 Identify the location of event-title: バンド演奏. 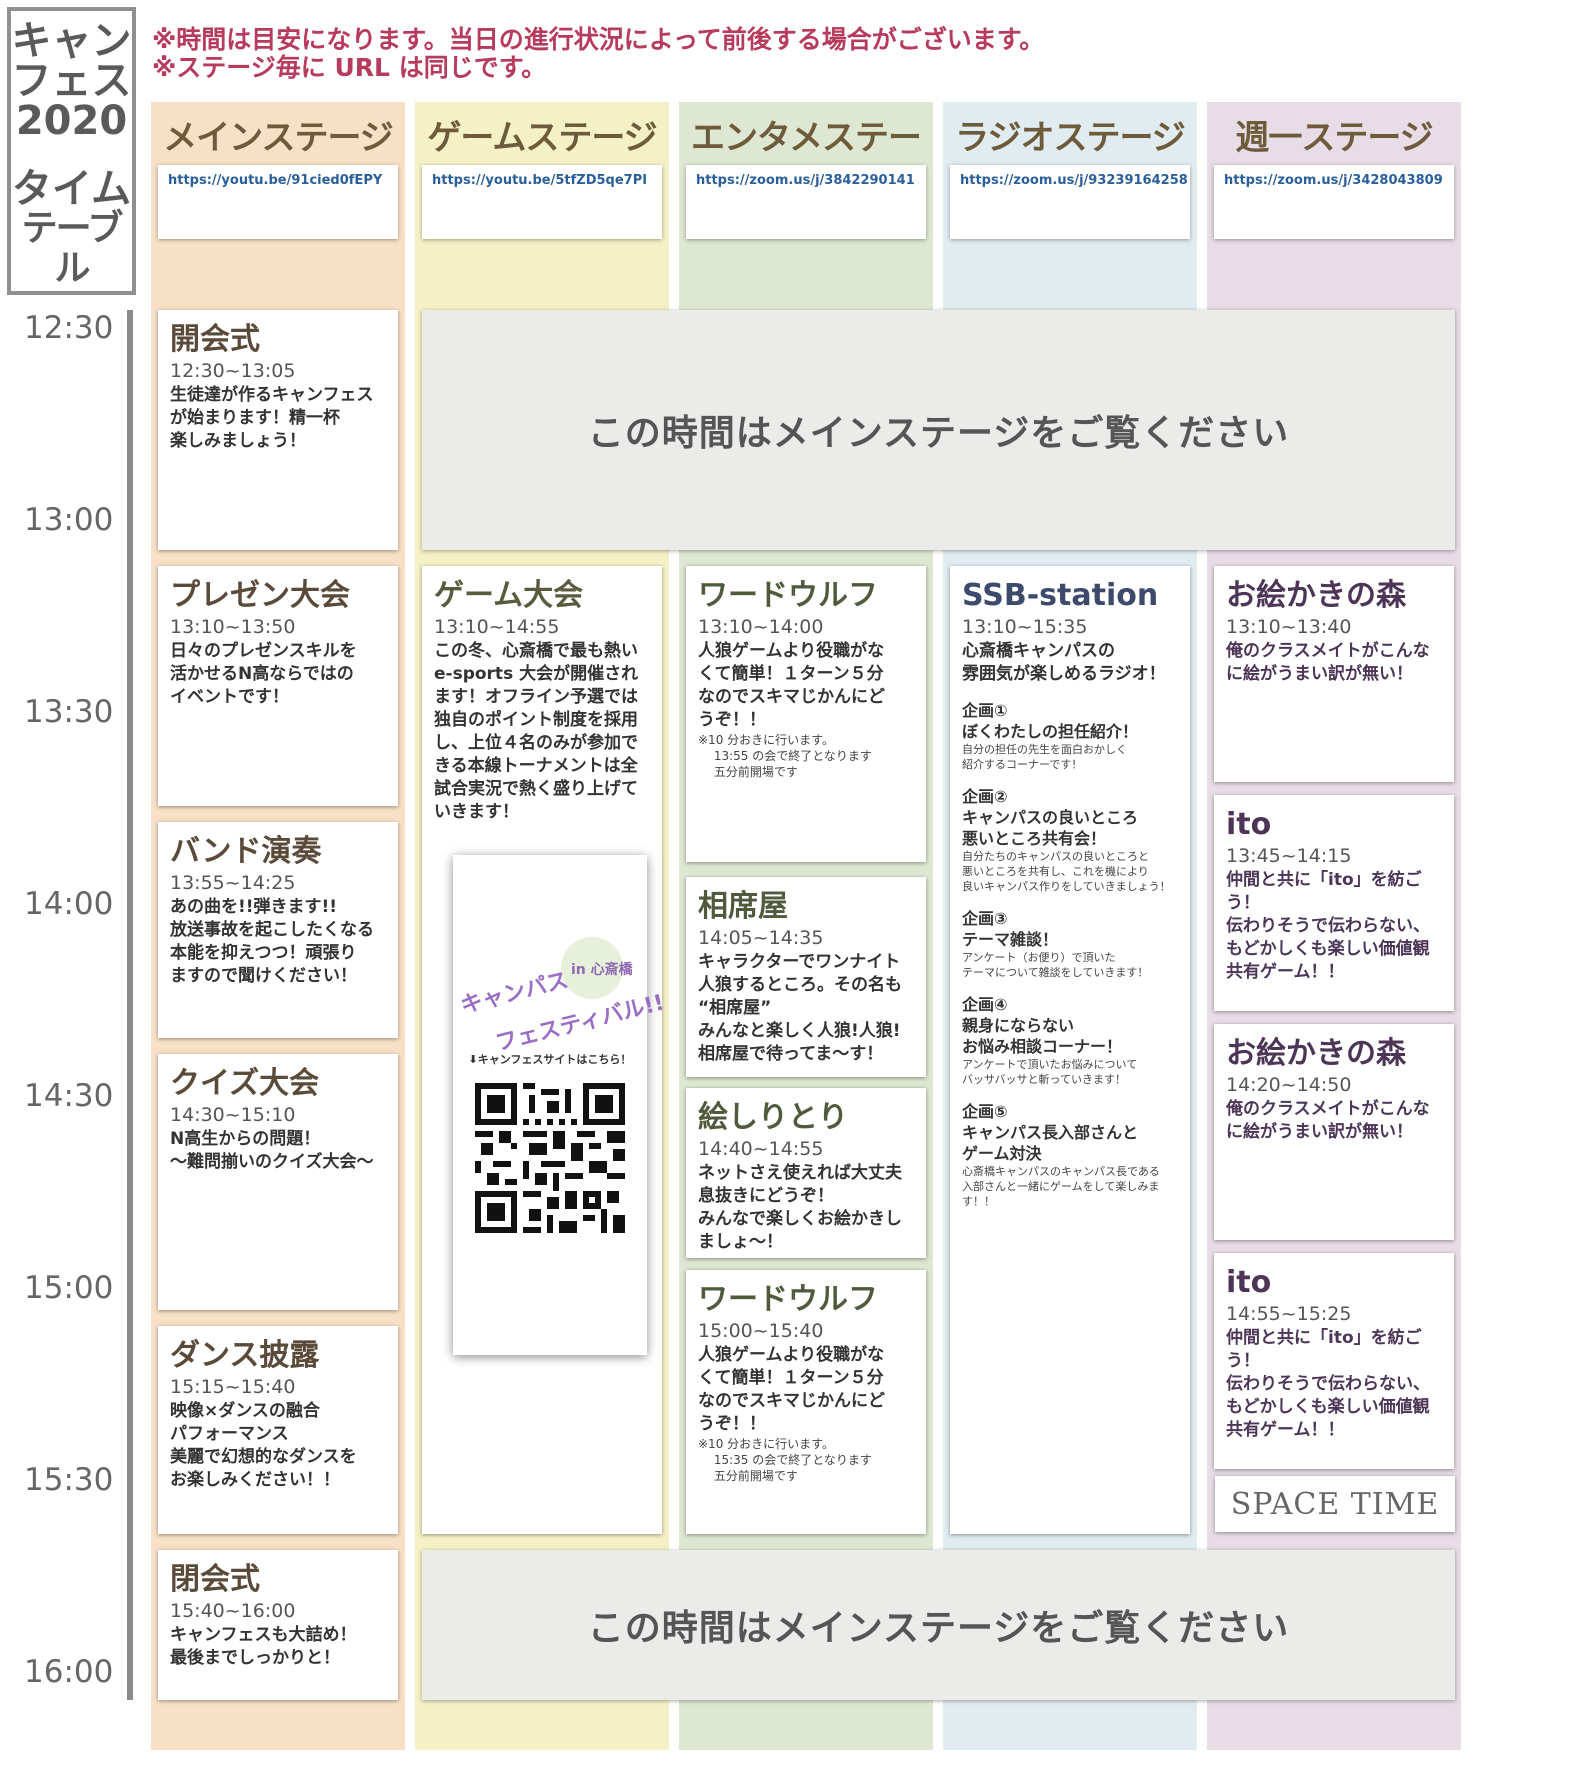
(246, 851).